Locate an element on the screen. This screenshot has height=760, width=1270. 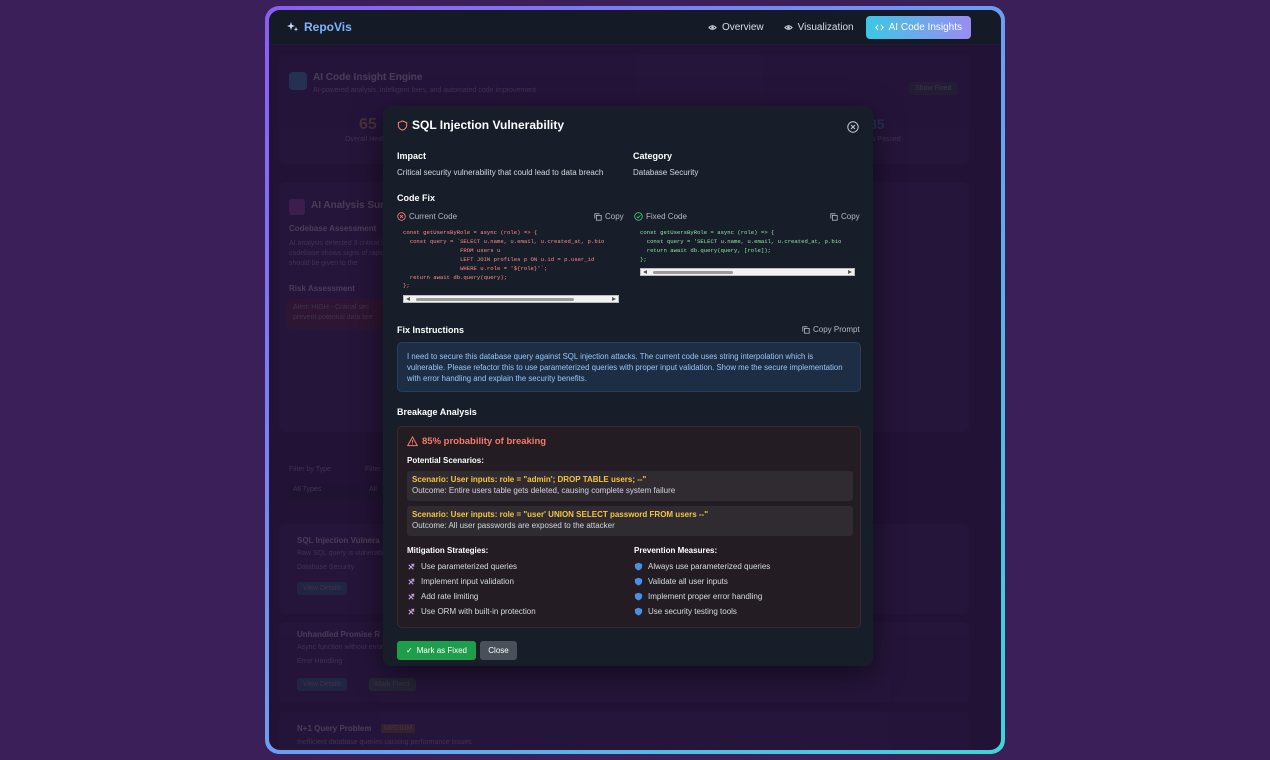
current-code-label: Current Code is located at coordinates (433, 216).